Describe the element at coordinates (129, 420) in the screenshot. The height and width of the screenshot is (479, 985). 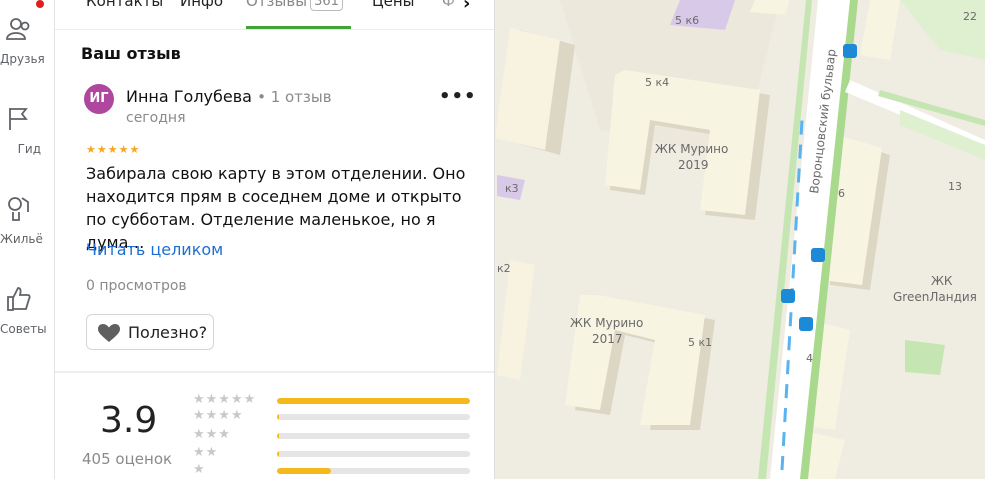
I see `average-rating: 3.9` at that location.